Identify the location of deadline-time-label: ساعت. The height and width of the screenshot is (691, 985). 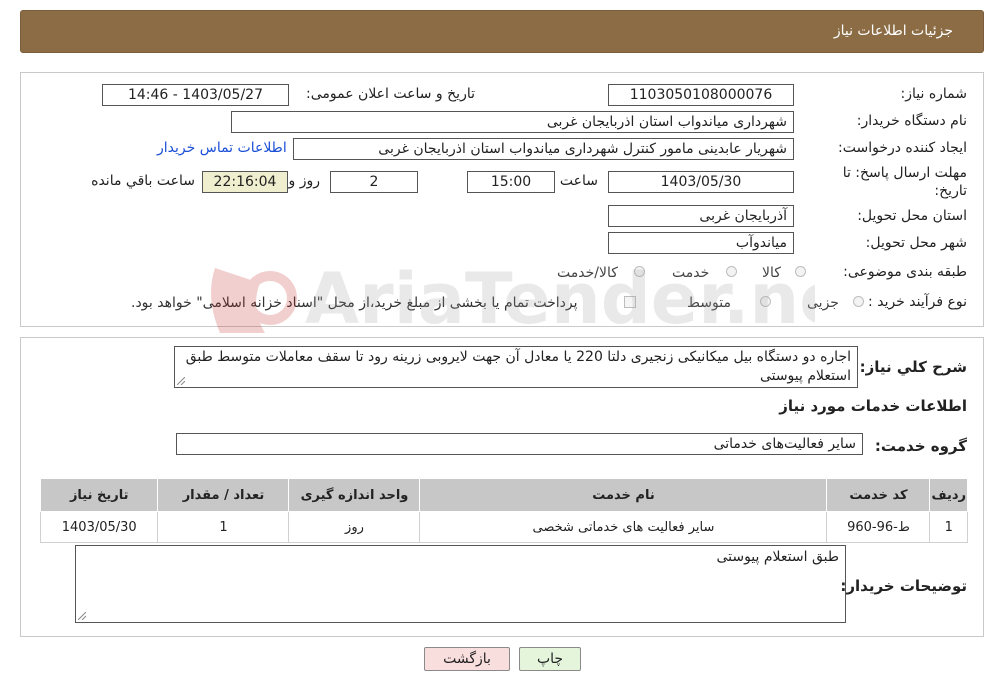
(578, 181).